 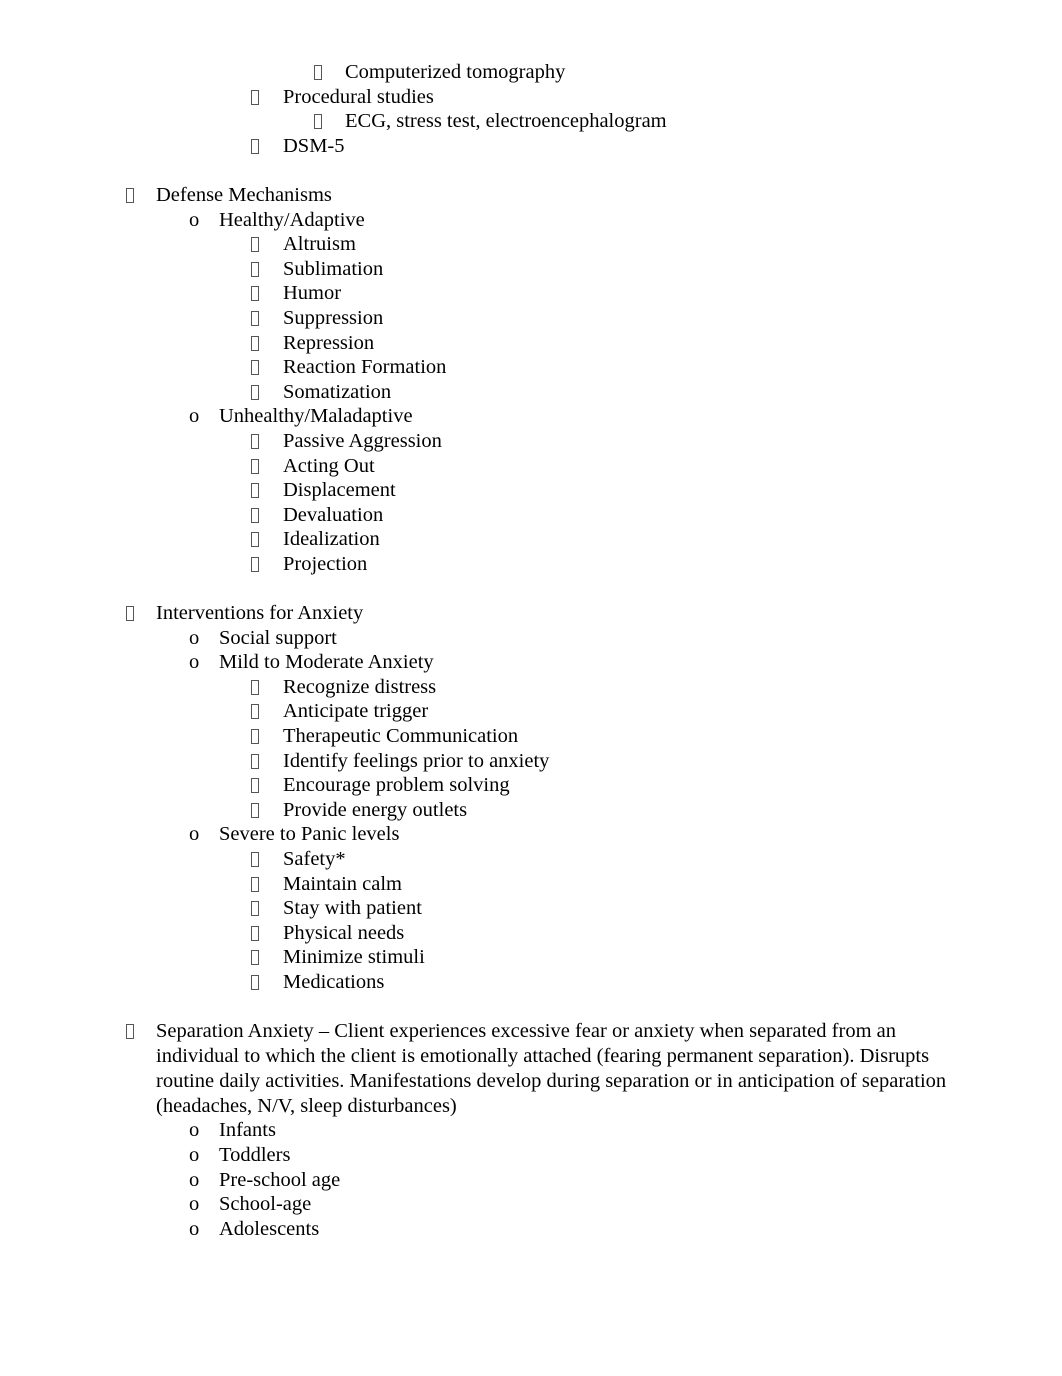 I want to click on outline-item: Medications, so click(x=531, y=982).